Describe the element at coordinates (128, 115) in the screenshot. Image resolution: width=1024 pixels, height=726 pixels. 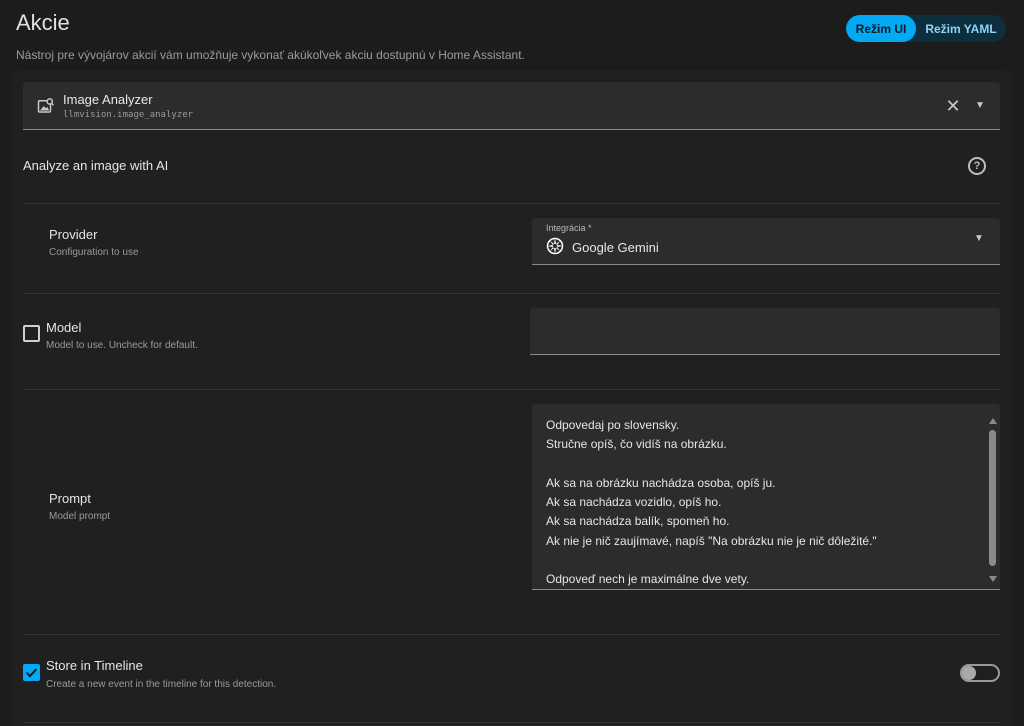
I see `action-service-id: llmvision.image_analyzer` at that location.